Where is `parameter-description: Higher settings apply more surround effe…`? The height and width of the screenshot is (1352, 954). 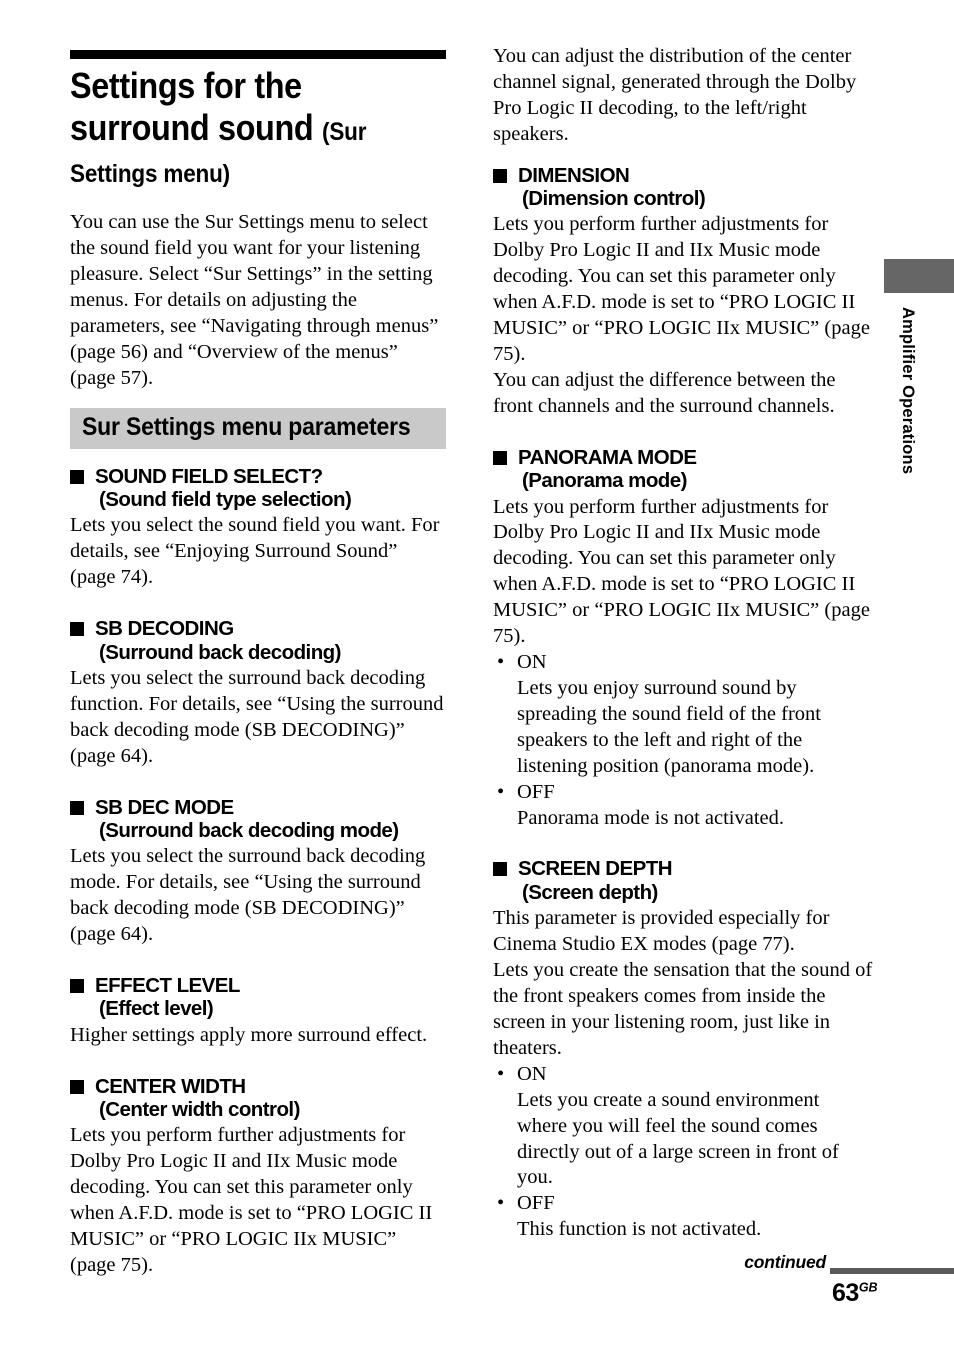 parameter-description: Higher settings apply more surround effe… is located at coordinates (249, 1034).